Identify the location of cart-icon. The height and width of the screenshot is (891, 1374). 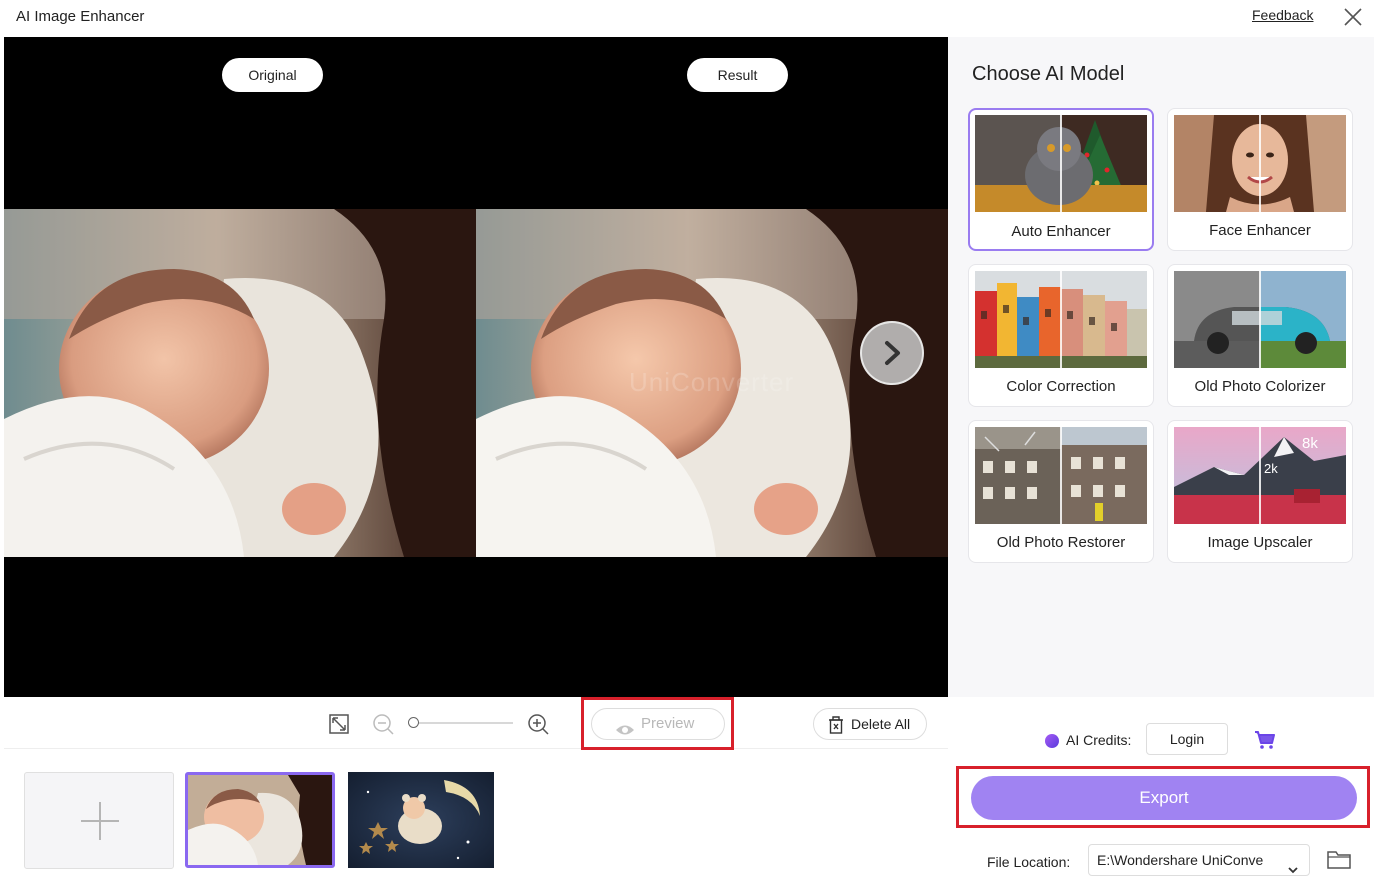
(1265, 740).